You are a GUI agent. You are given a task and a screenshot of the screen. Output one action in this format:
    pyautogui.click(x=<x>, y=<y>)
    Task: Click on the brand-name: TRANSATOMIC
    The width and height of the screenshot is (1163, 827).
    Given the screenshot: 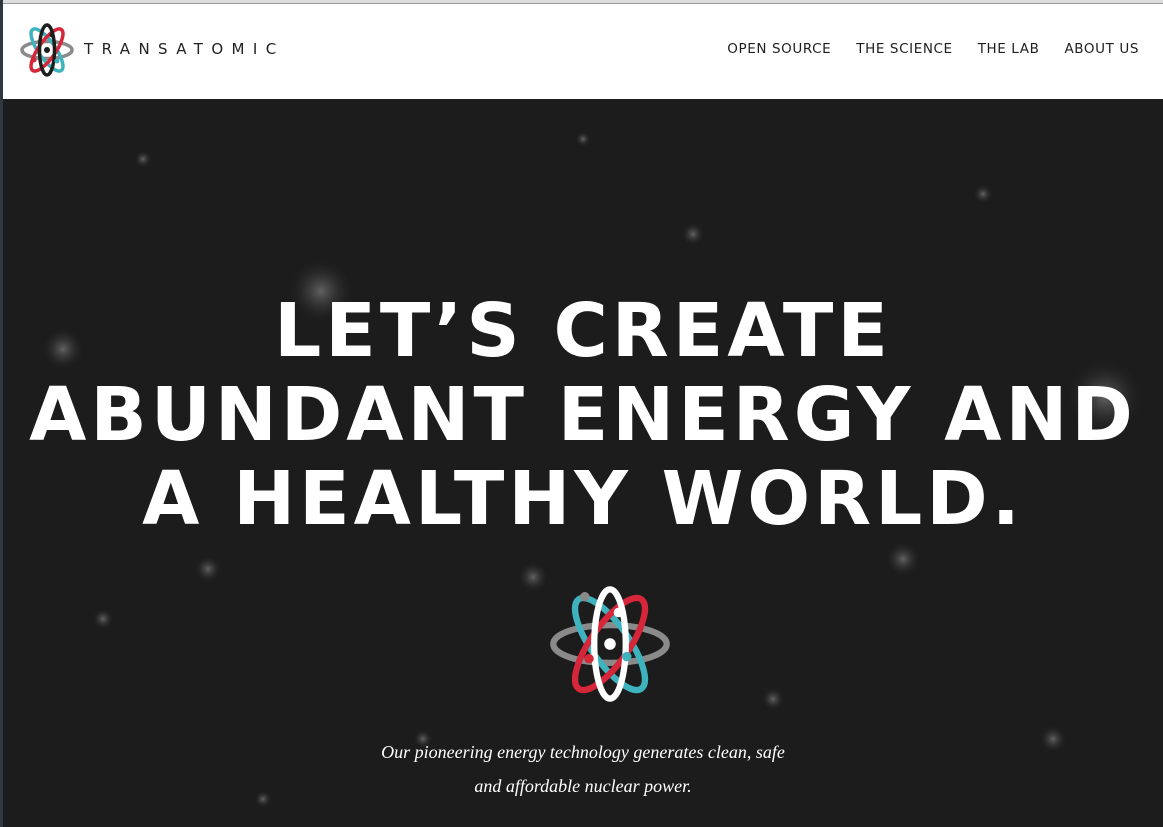 What is the action you would take?
    pyautogui.click(x=184, y=49)
    